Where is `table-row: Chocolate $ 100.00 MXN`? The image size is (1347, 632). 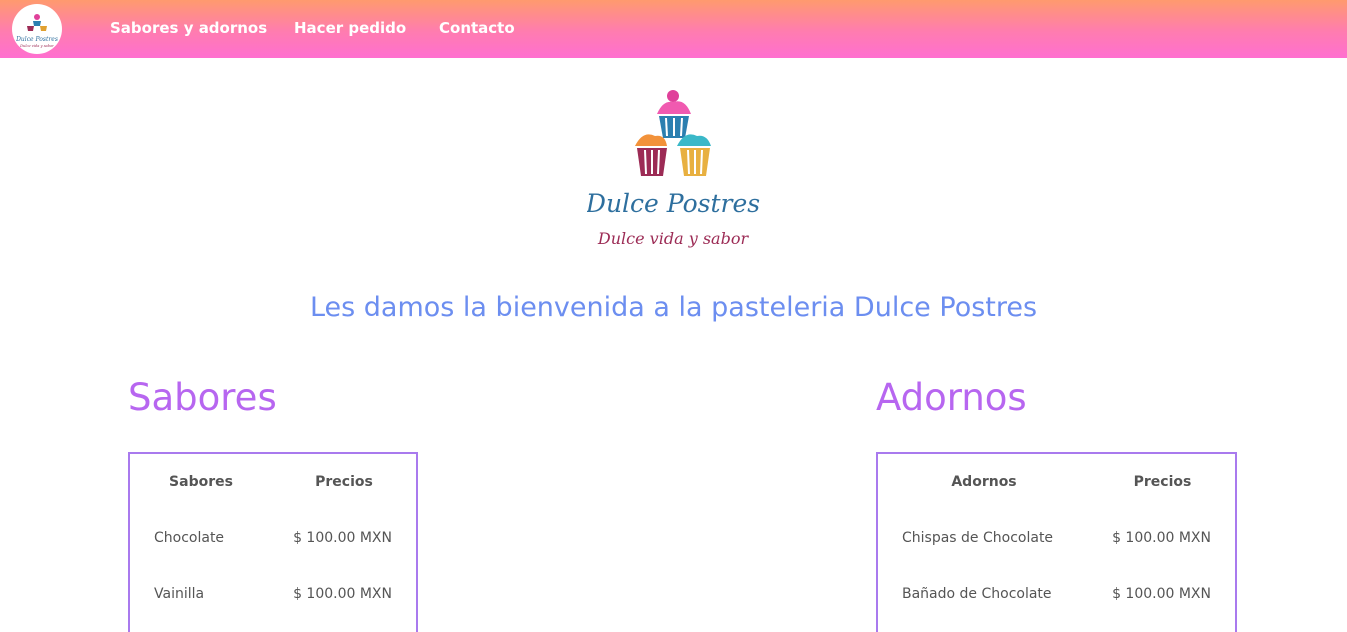
table-row: Chocolate $ 100.00 MXN is located at coordinates (273, 538).